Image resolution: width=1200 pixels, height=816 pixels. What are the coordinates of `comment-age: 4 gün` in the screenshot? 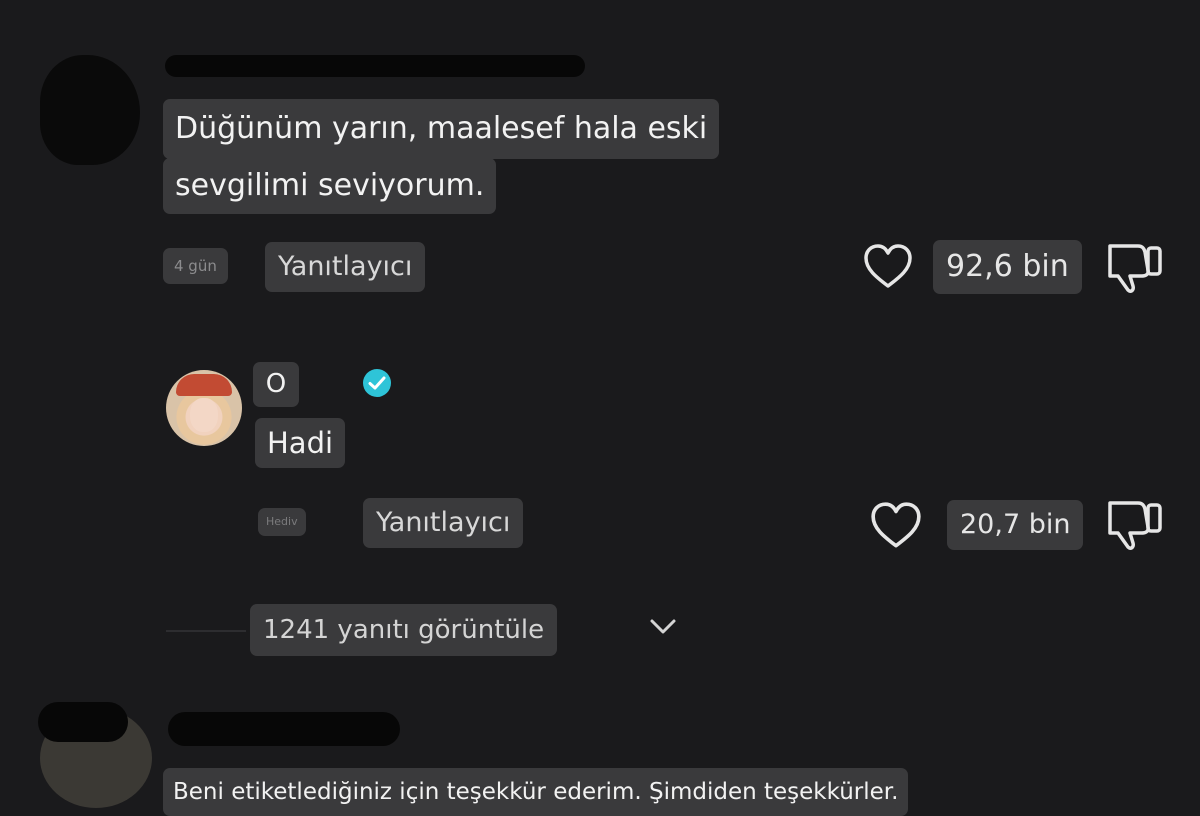 It's located at (195, 266).